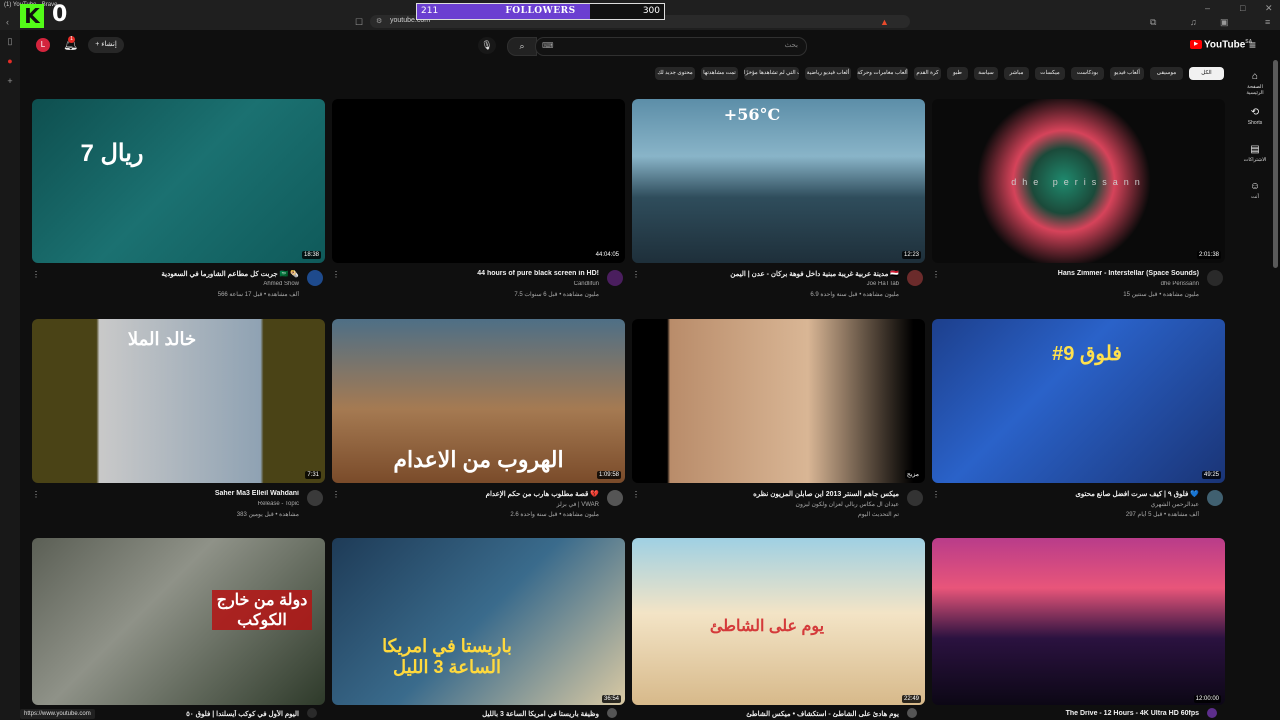 The height and width of the screenshot is (720, 1280). I want to click on chip: ألعاب فيديو, so click(1127, 73).